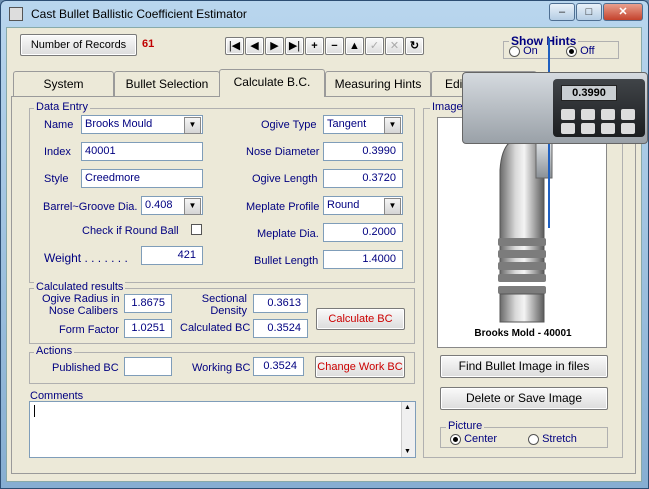  What do you see at coordinates (81, 305) in the screenshot?
I see `ogive-radius-label: Ogive Radius in Nose Calibers` at bounding box center [81, 305].